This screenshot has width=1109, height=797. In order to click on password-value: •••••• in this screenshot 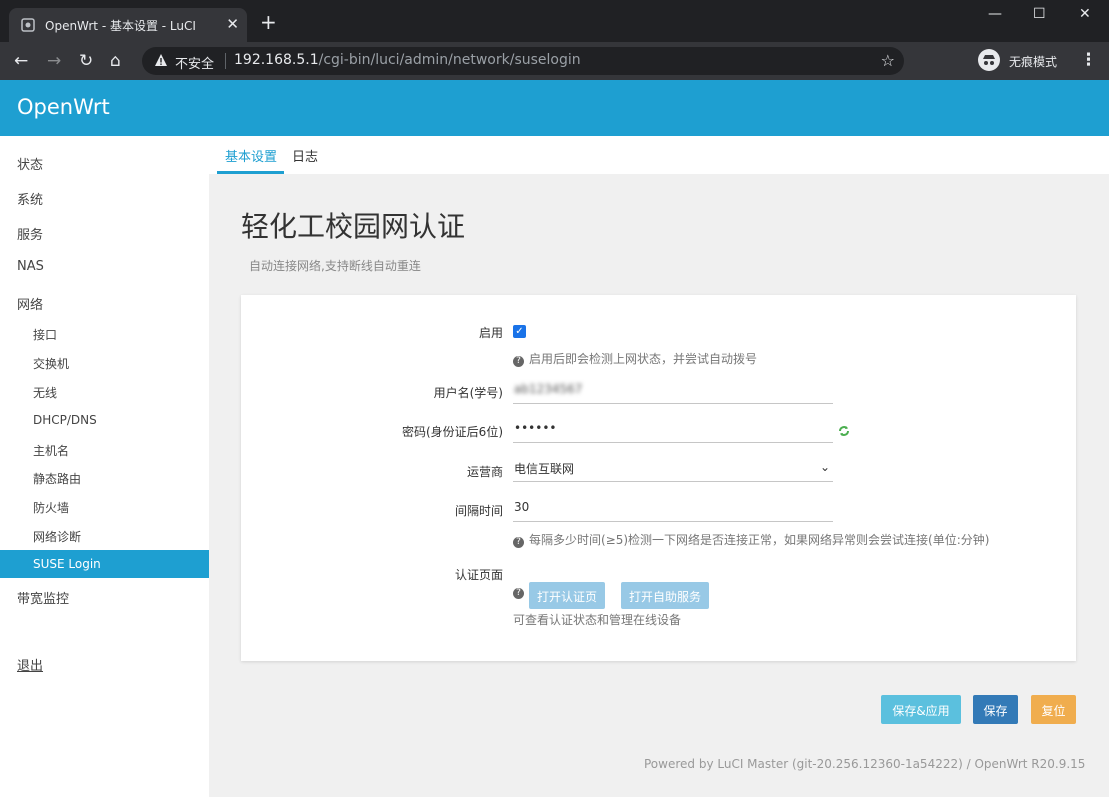, I will do `click(535, 428)`.